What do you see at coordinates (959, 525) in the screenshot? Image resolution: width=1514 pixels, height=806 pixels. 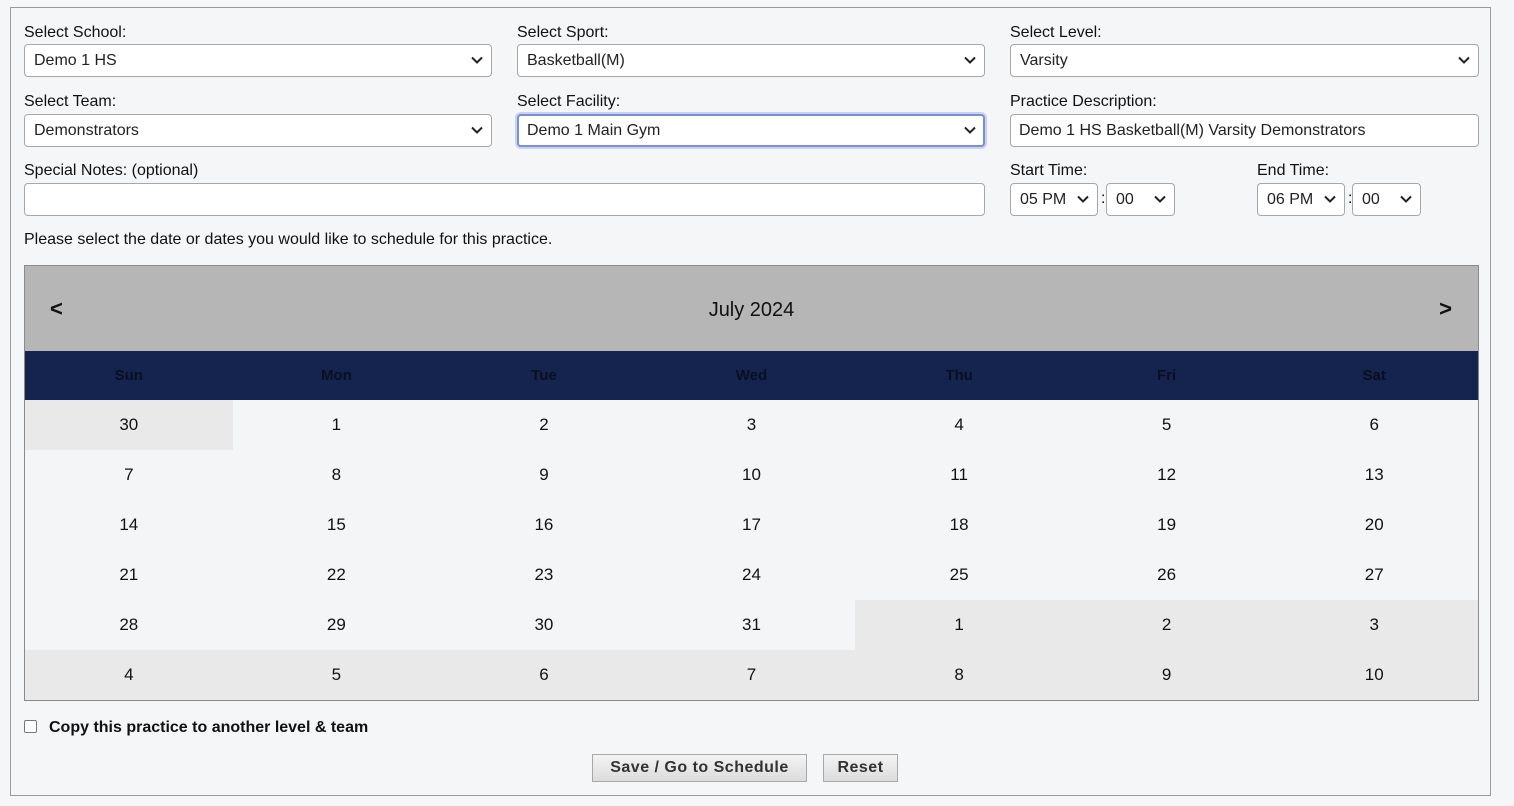 I see `calendar-day: 18` at bounding box center [959, 525].